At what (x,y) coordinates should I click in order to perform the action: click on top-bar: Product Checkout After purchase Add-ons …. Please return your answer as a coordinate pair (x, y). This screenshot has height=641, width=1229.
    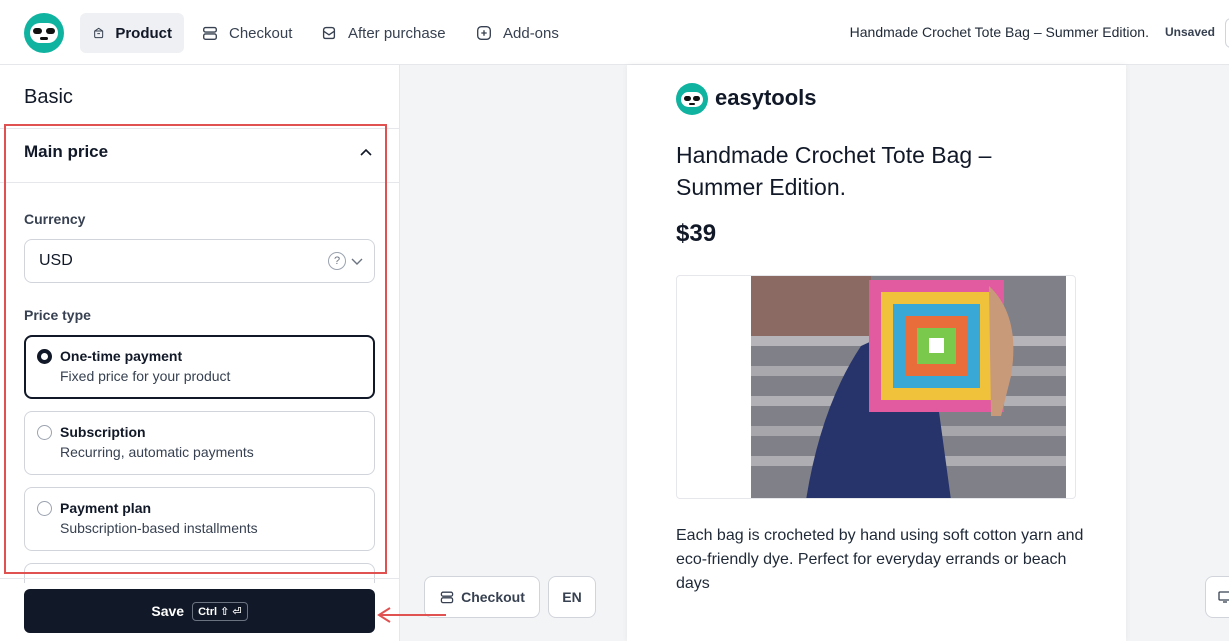
    Looking at the image, I should click on (614, 32).